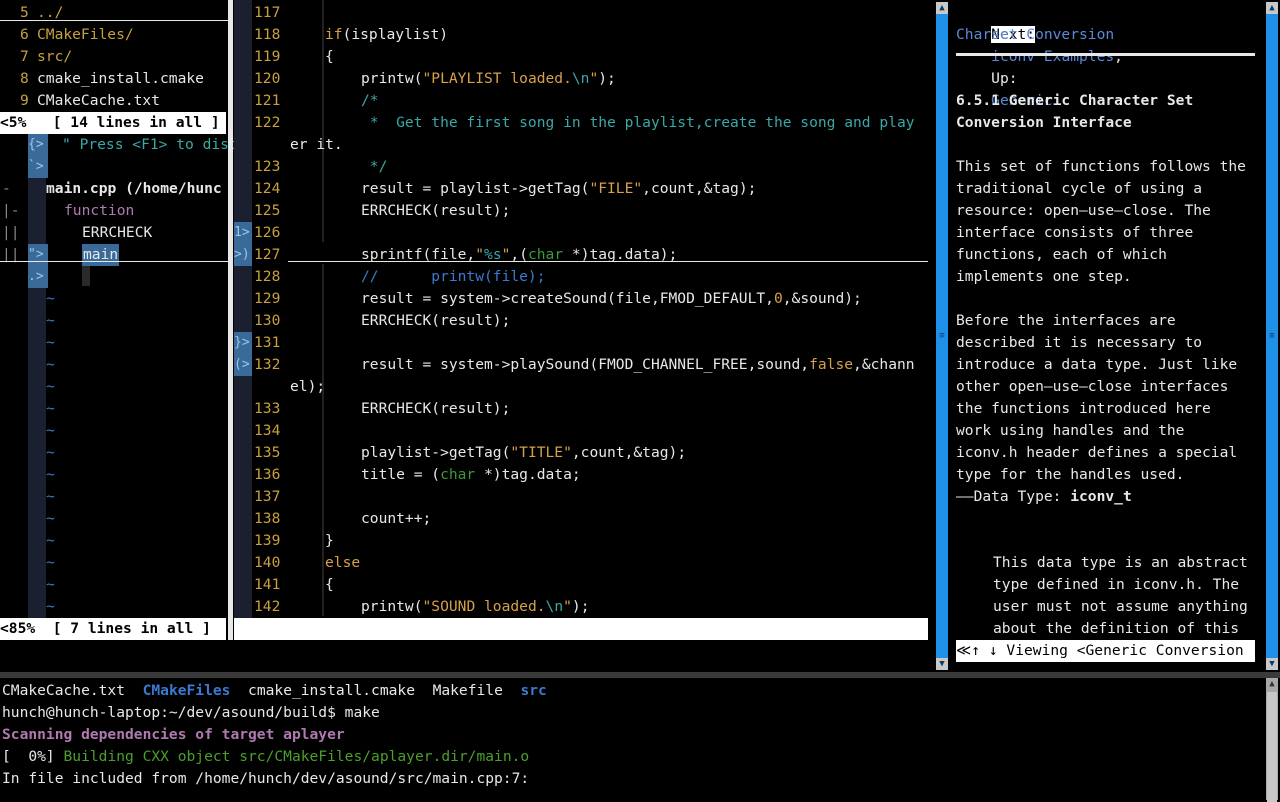  I want to click on ls-file: cmake_install.cmake, so click(331, 690).